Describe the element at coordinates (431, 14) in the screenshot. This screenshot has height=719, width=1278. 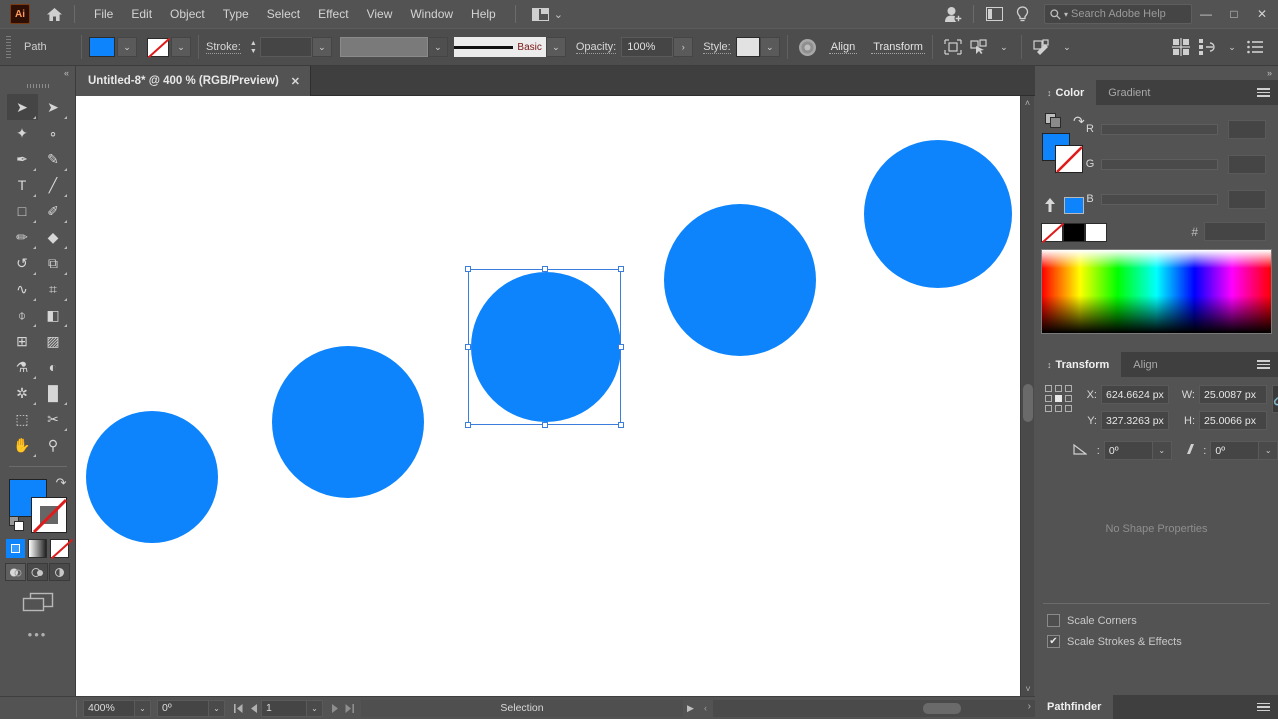
I see `menu-window: Window` at that location.